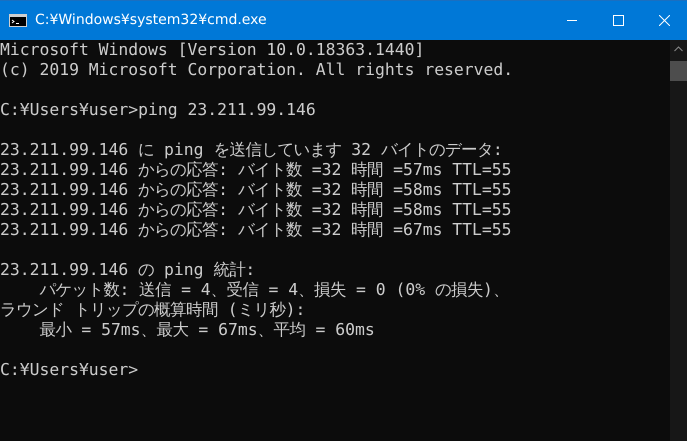  What do you see at coordinates (18, 20) in the screenshot?
I see `console-icon` at bounding box center [18, 20].